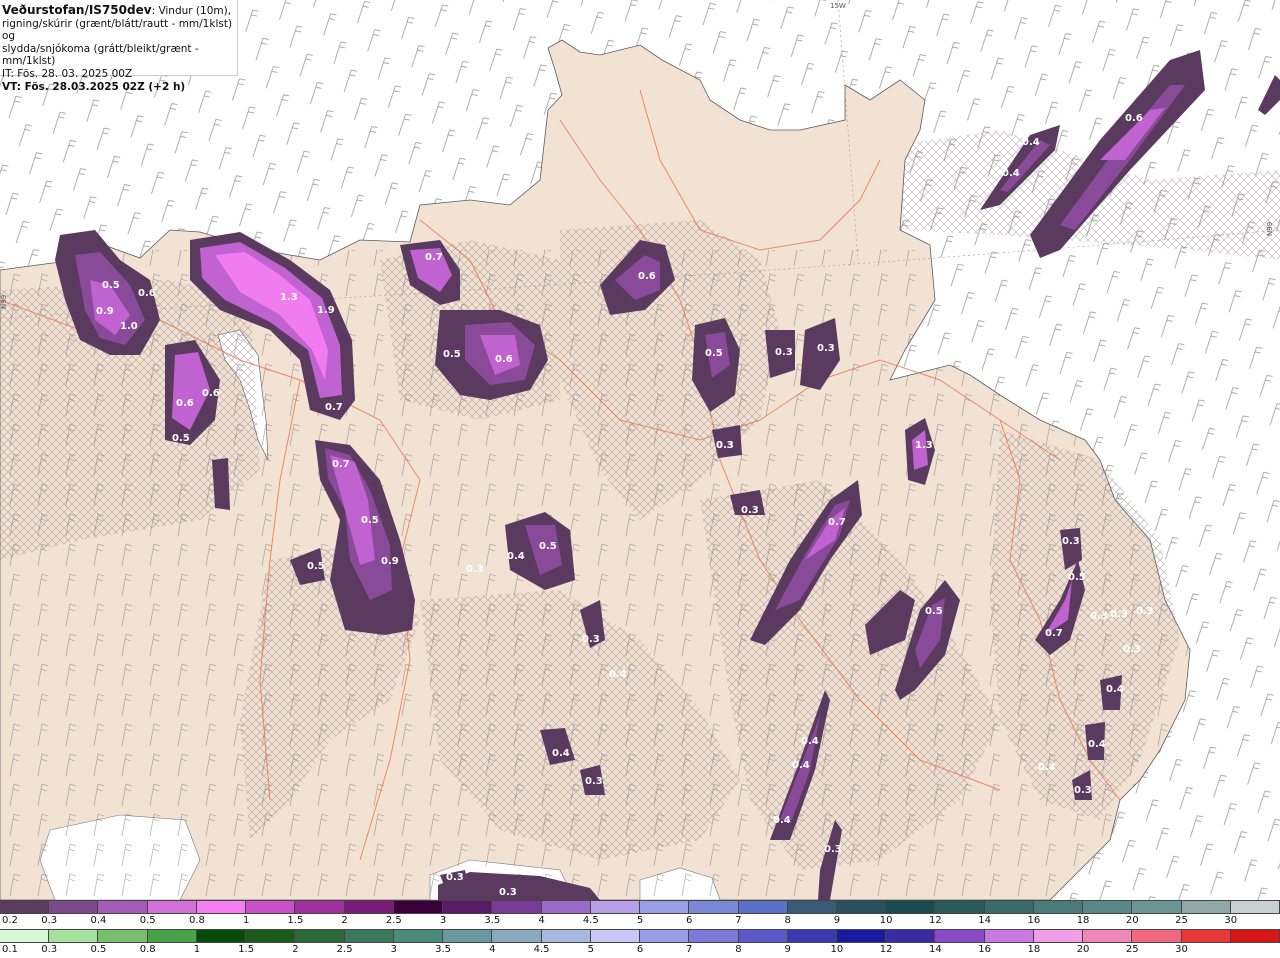  Describe the element at coordinates (1181, 920) in the screenshot. I see `colorbar-tick-label: 25` at that location.